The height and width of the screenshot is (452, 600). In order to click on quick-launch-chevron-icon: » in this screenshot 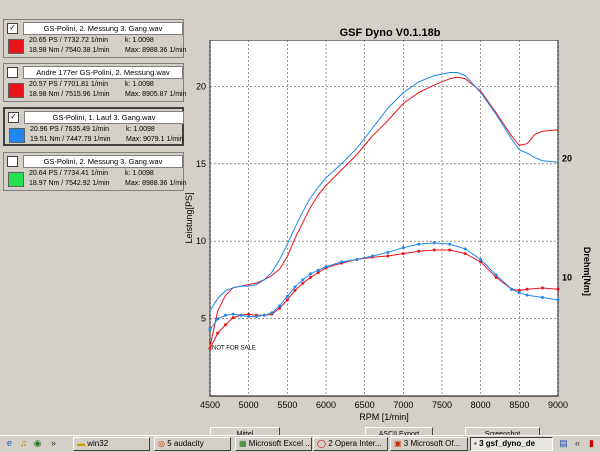, I will do `click(53, 443)`.